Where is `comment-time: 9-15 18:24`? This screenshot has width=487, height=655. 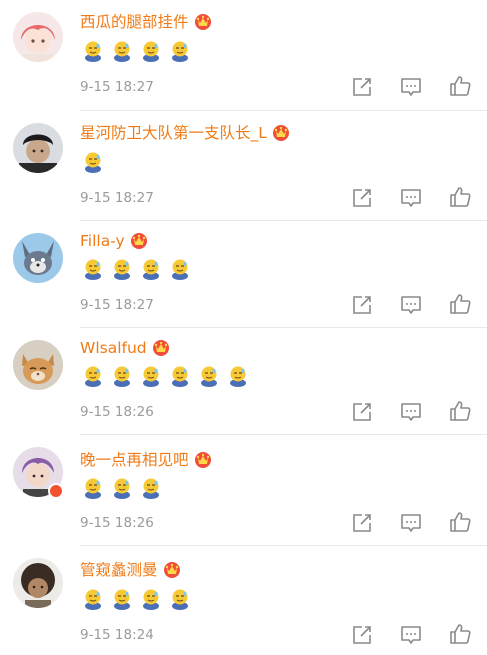 comment-time: 9-15 18:24 is located at coordinates (117, 635).